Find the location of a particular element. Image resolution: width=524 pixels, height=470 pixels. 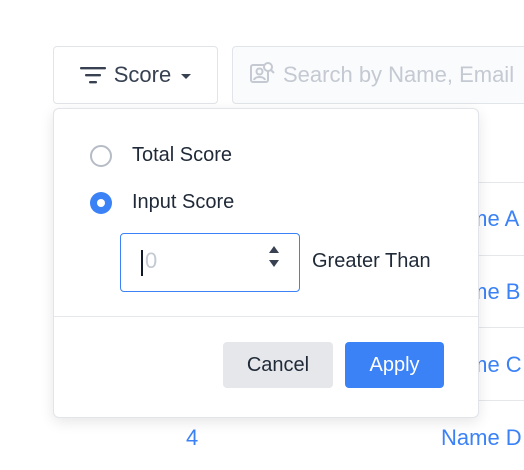

score-filter-button: Score is located at coordinates (135, 75).